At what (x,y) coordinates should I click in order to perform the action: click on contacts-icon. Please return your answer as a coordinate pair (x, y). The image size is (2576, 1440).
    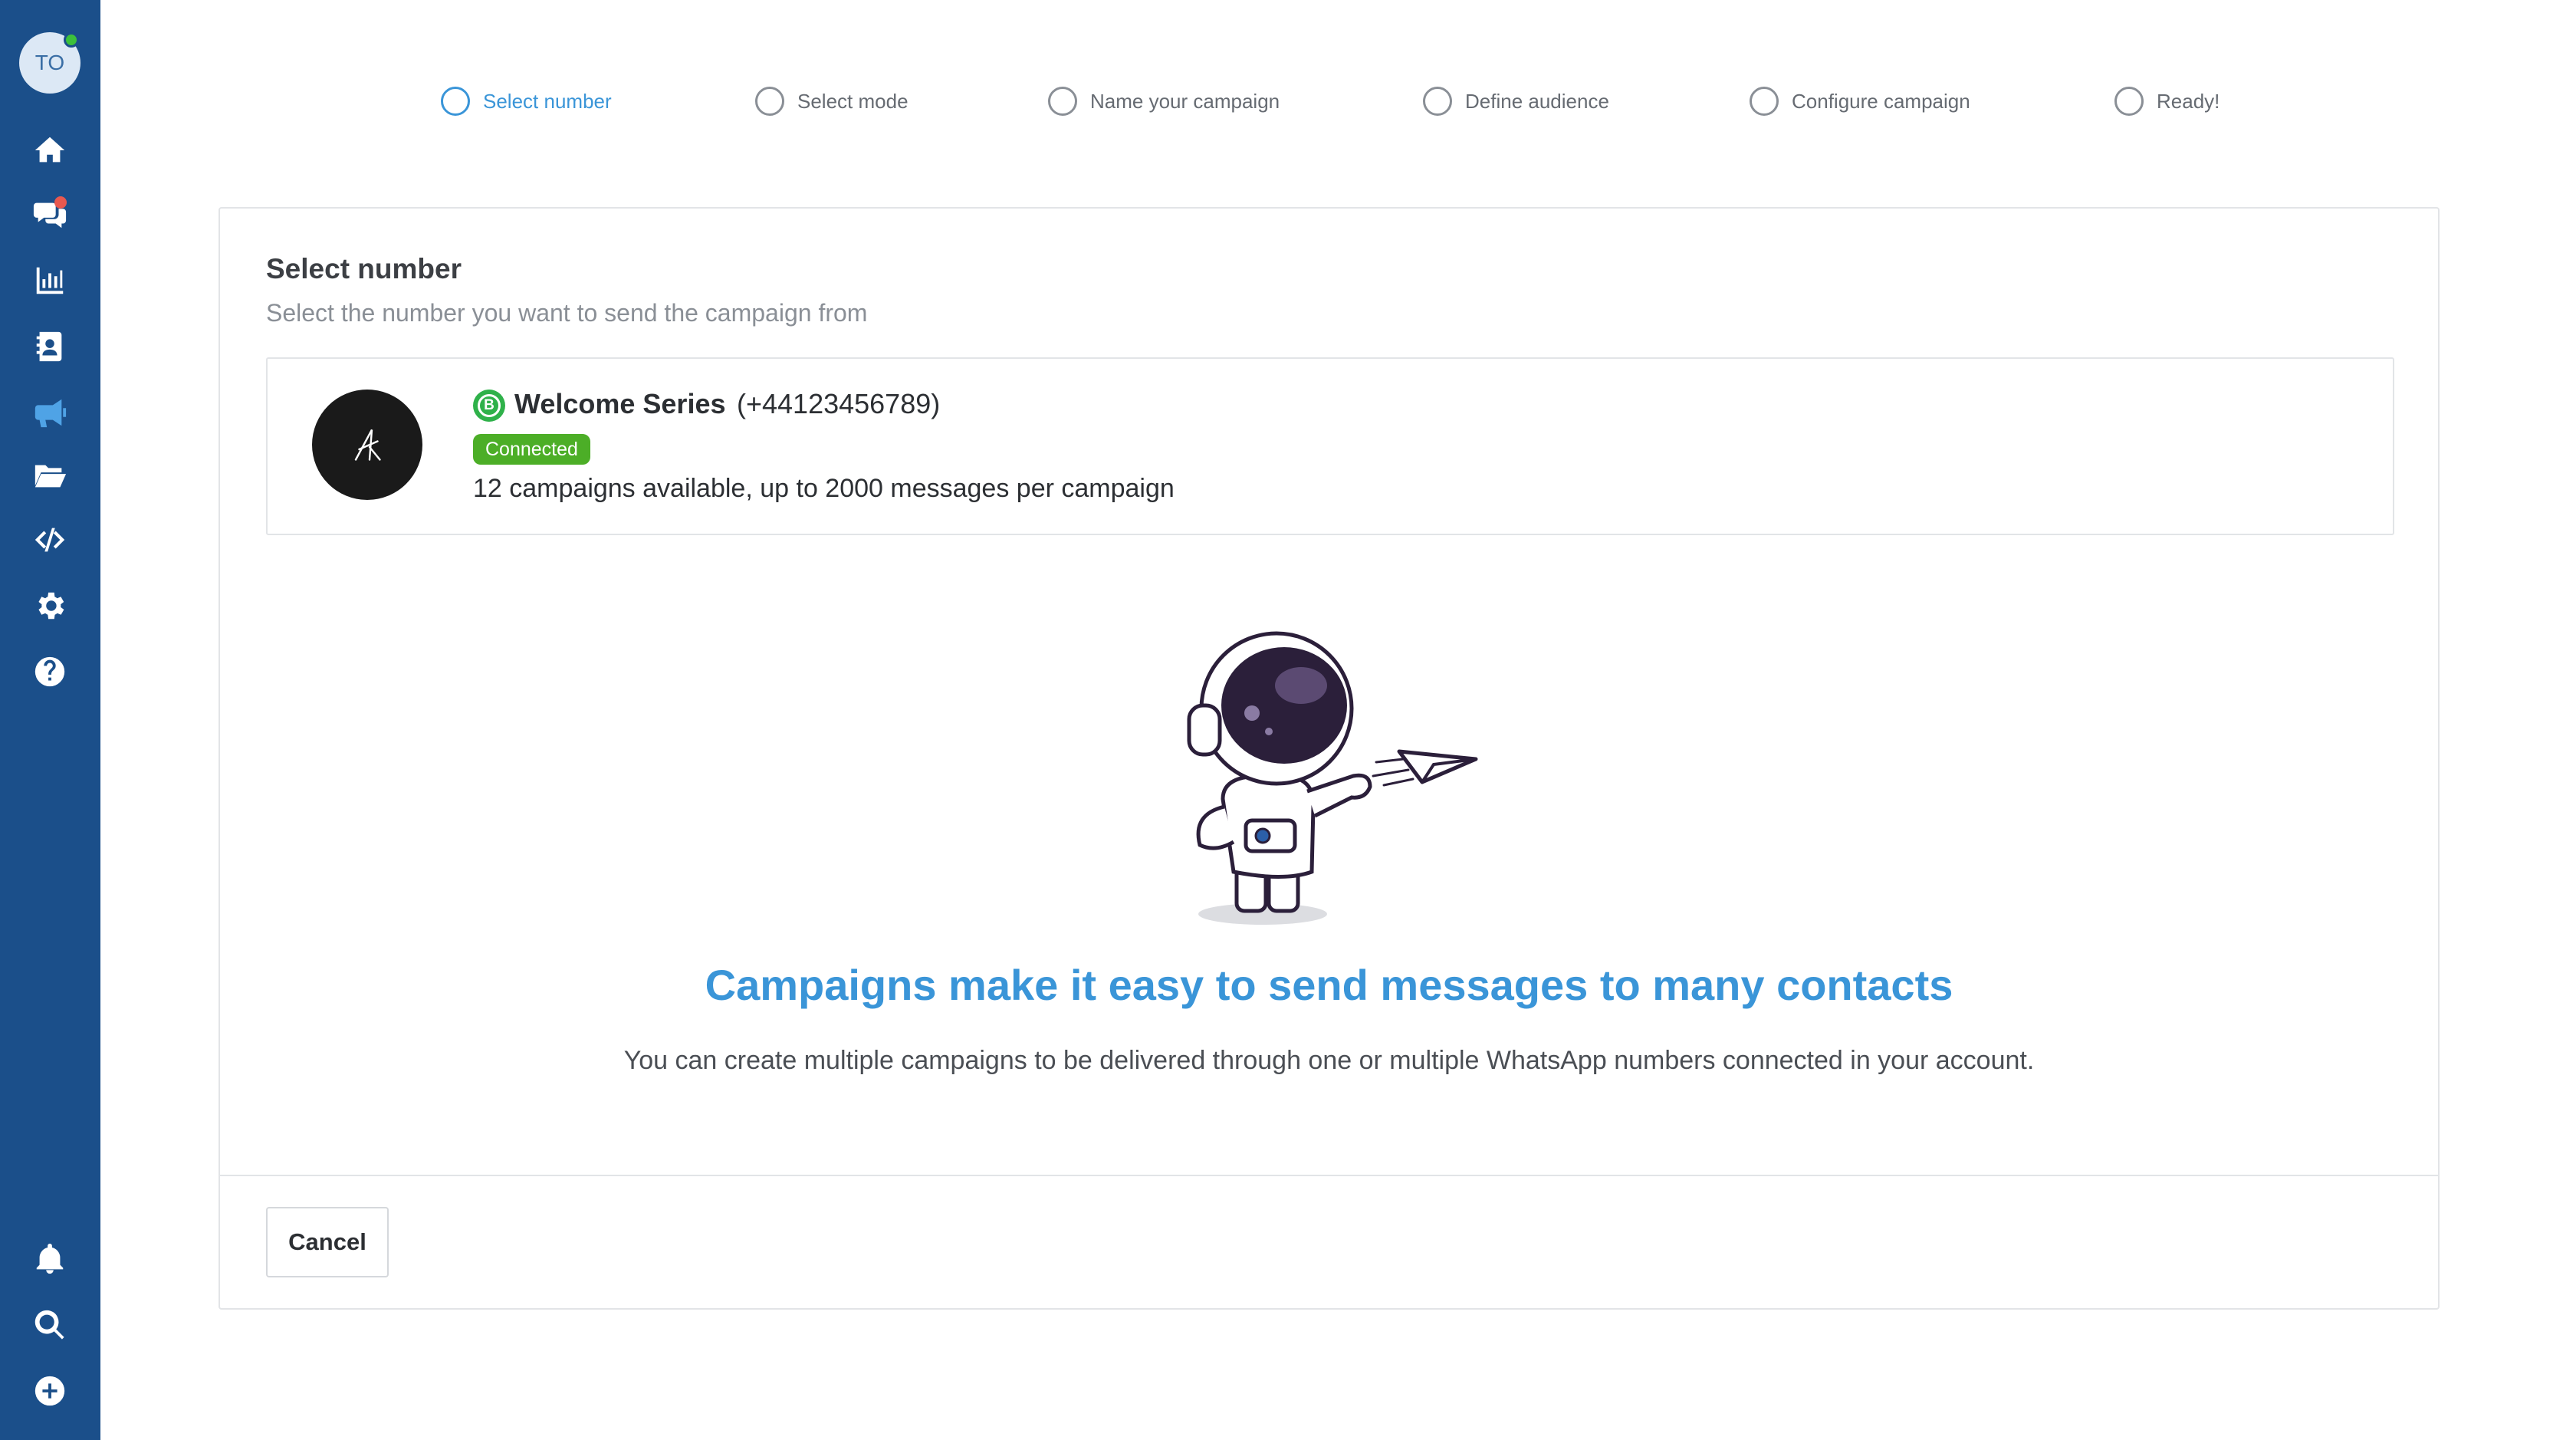
    Looking at the image, I should click on (50, 347).